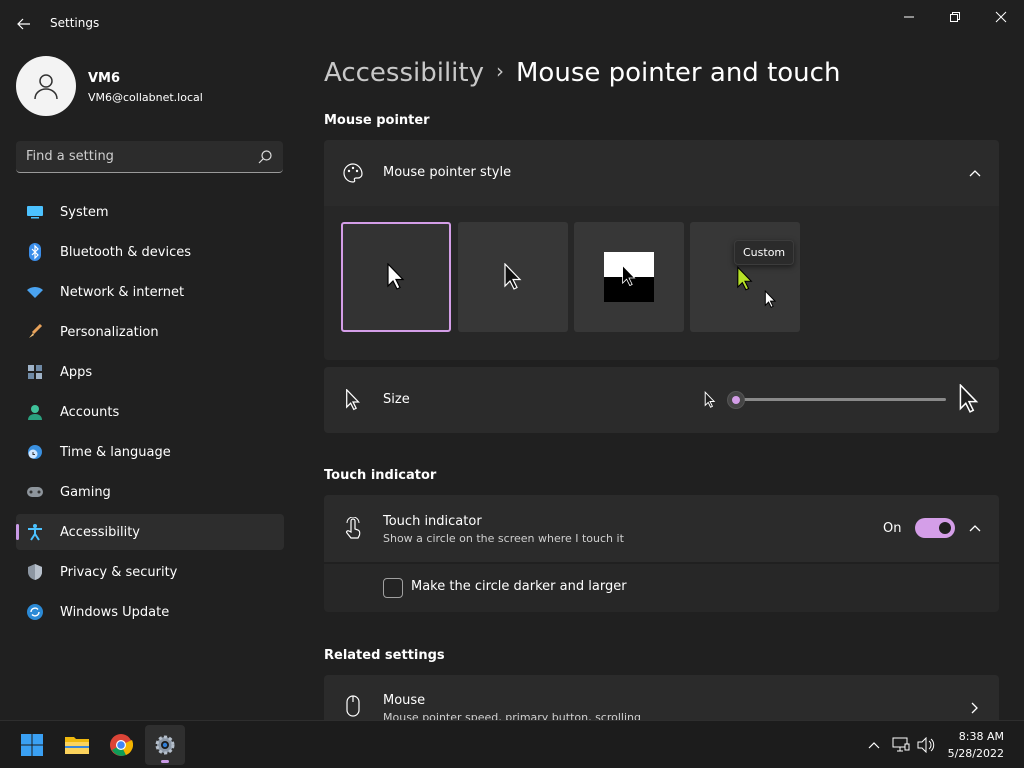 The image size is (1024, 768). I want to click on chrome-icon, so click(121, 745).